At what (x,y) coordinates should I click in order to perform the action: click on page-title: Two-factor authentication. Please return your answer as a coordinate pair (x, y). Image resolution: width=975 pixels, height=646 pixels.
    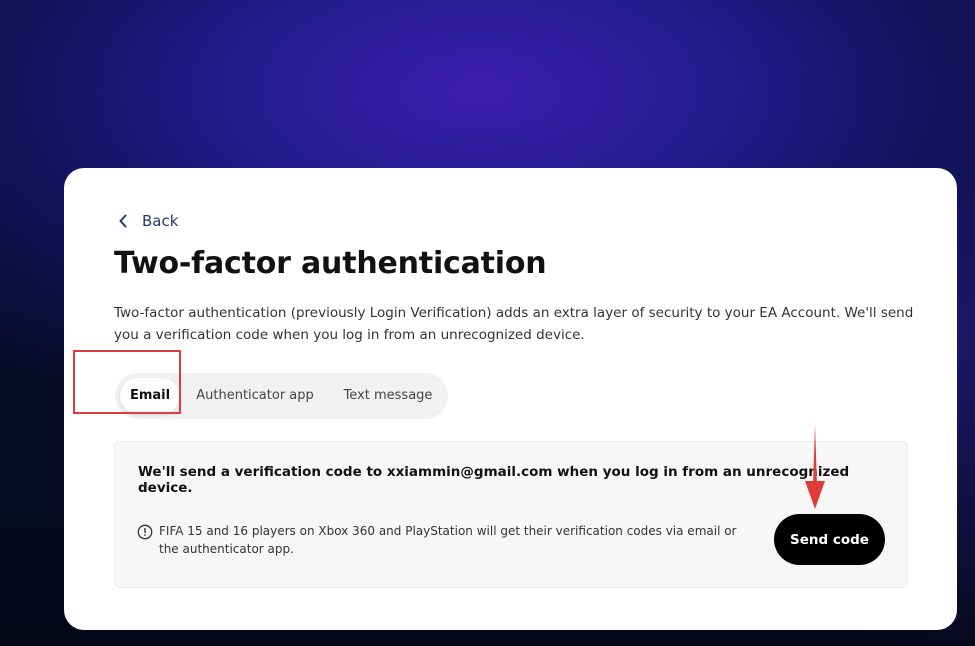
    Looking at the image, I should click on (330, 263).